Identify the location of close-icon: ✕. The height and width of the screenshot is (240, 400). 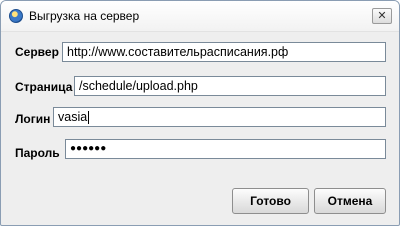
(382, 16).